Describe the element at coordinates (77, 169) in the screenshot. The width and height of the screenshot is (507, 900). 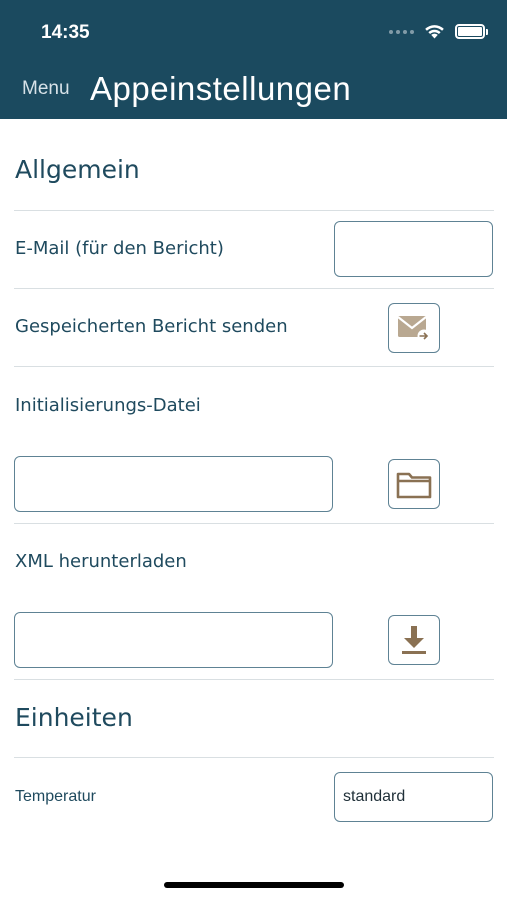
I see `section-title-general: Allgemein` at that location.